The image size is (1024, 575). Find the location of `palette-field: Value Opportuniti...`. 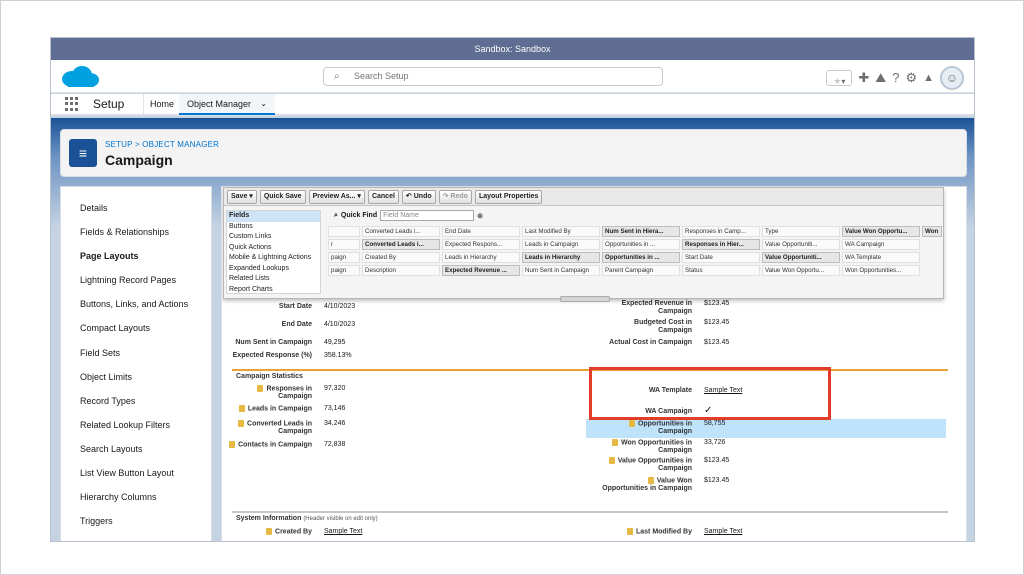

palette-field: Value Opportuniti... is located at coordinates (801, 244).